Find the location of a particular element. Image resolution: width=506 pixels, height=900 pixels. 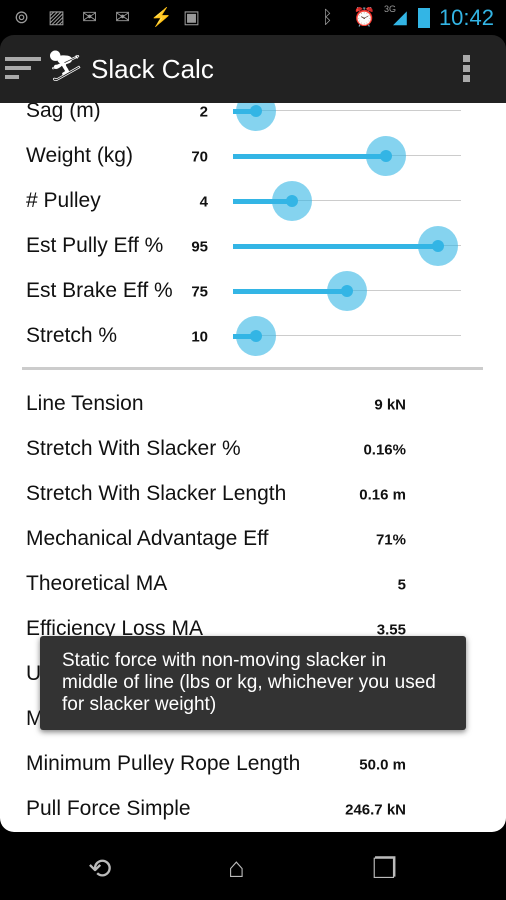

input-row: Est Brake Eff % 75 is located at coordinates (256, 291).